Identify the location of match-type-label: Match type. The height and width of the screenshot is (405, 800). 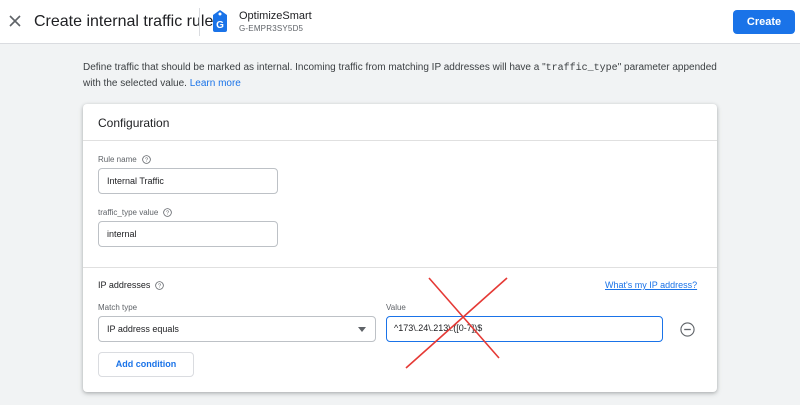
(118, 307).